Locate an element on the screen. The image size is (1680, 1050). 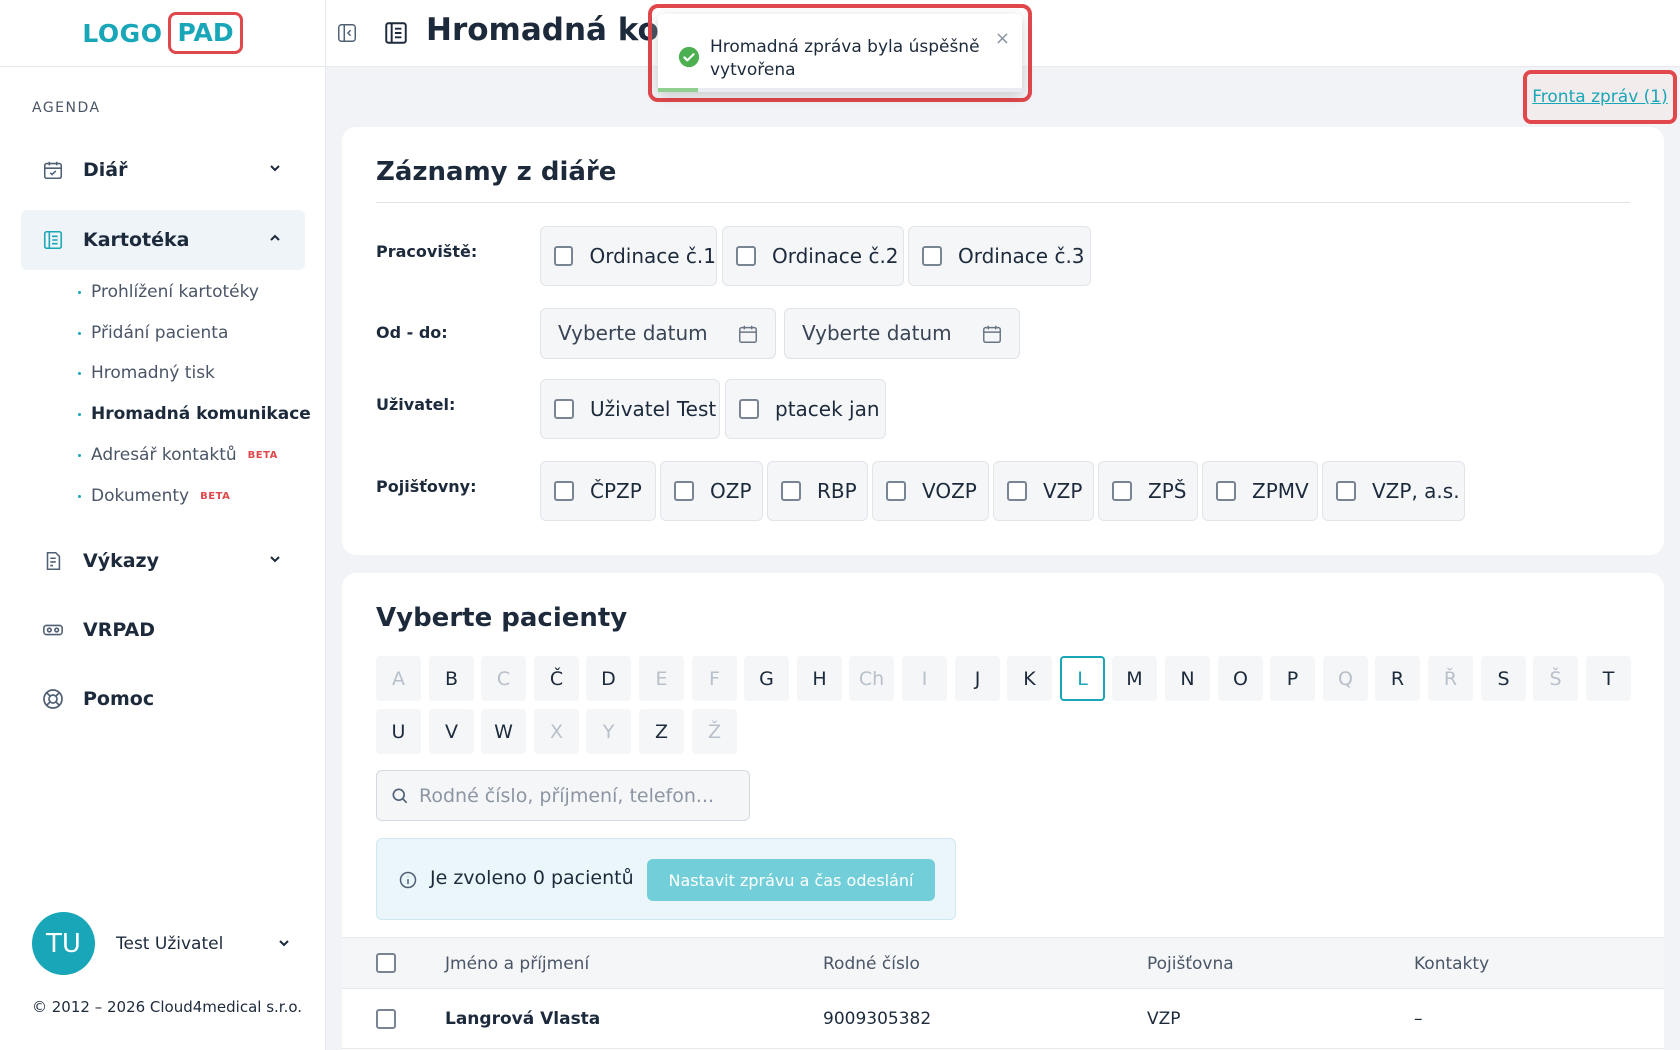
sidebar-subitem-pridani: Přidání pacienta is located at coordinates (153, 333).